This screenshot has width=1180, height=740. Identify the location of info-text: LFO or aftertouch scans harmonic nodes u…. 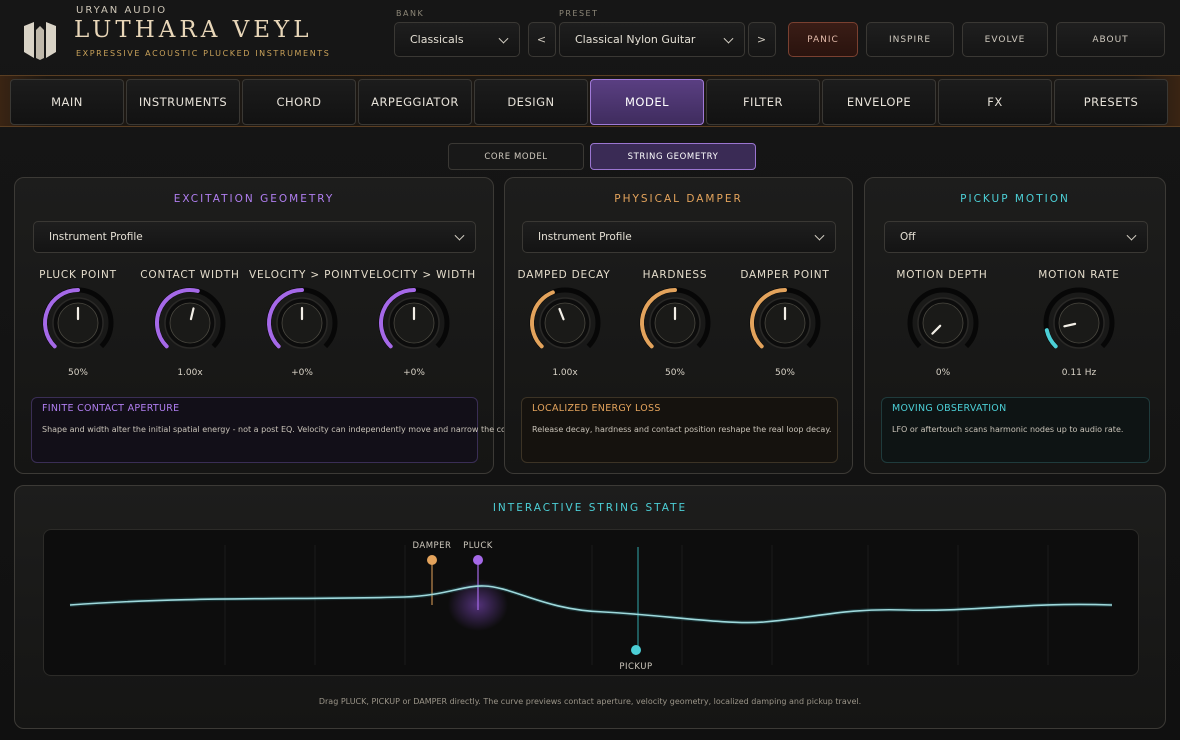
(1008, 429).